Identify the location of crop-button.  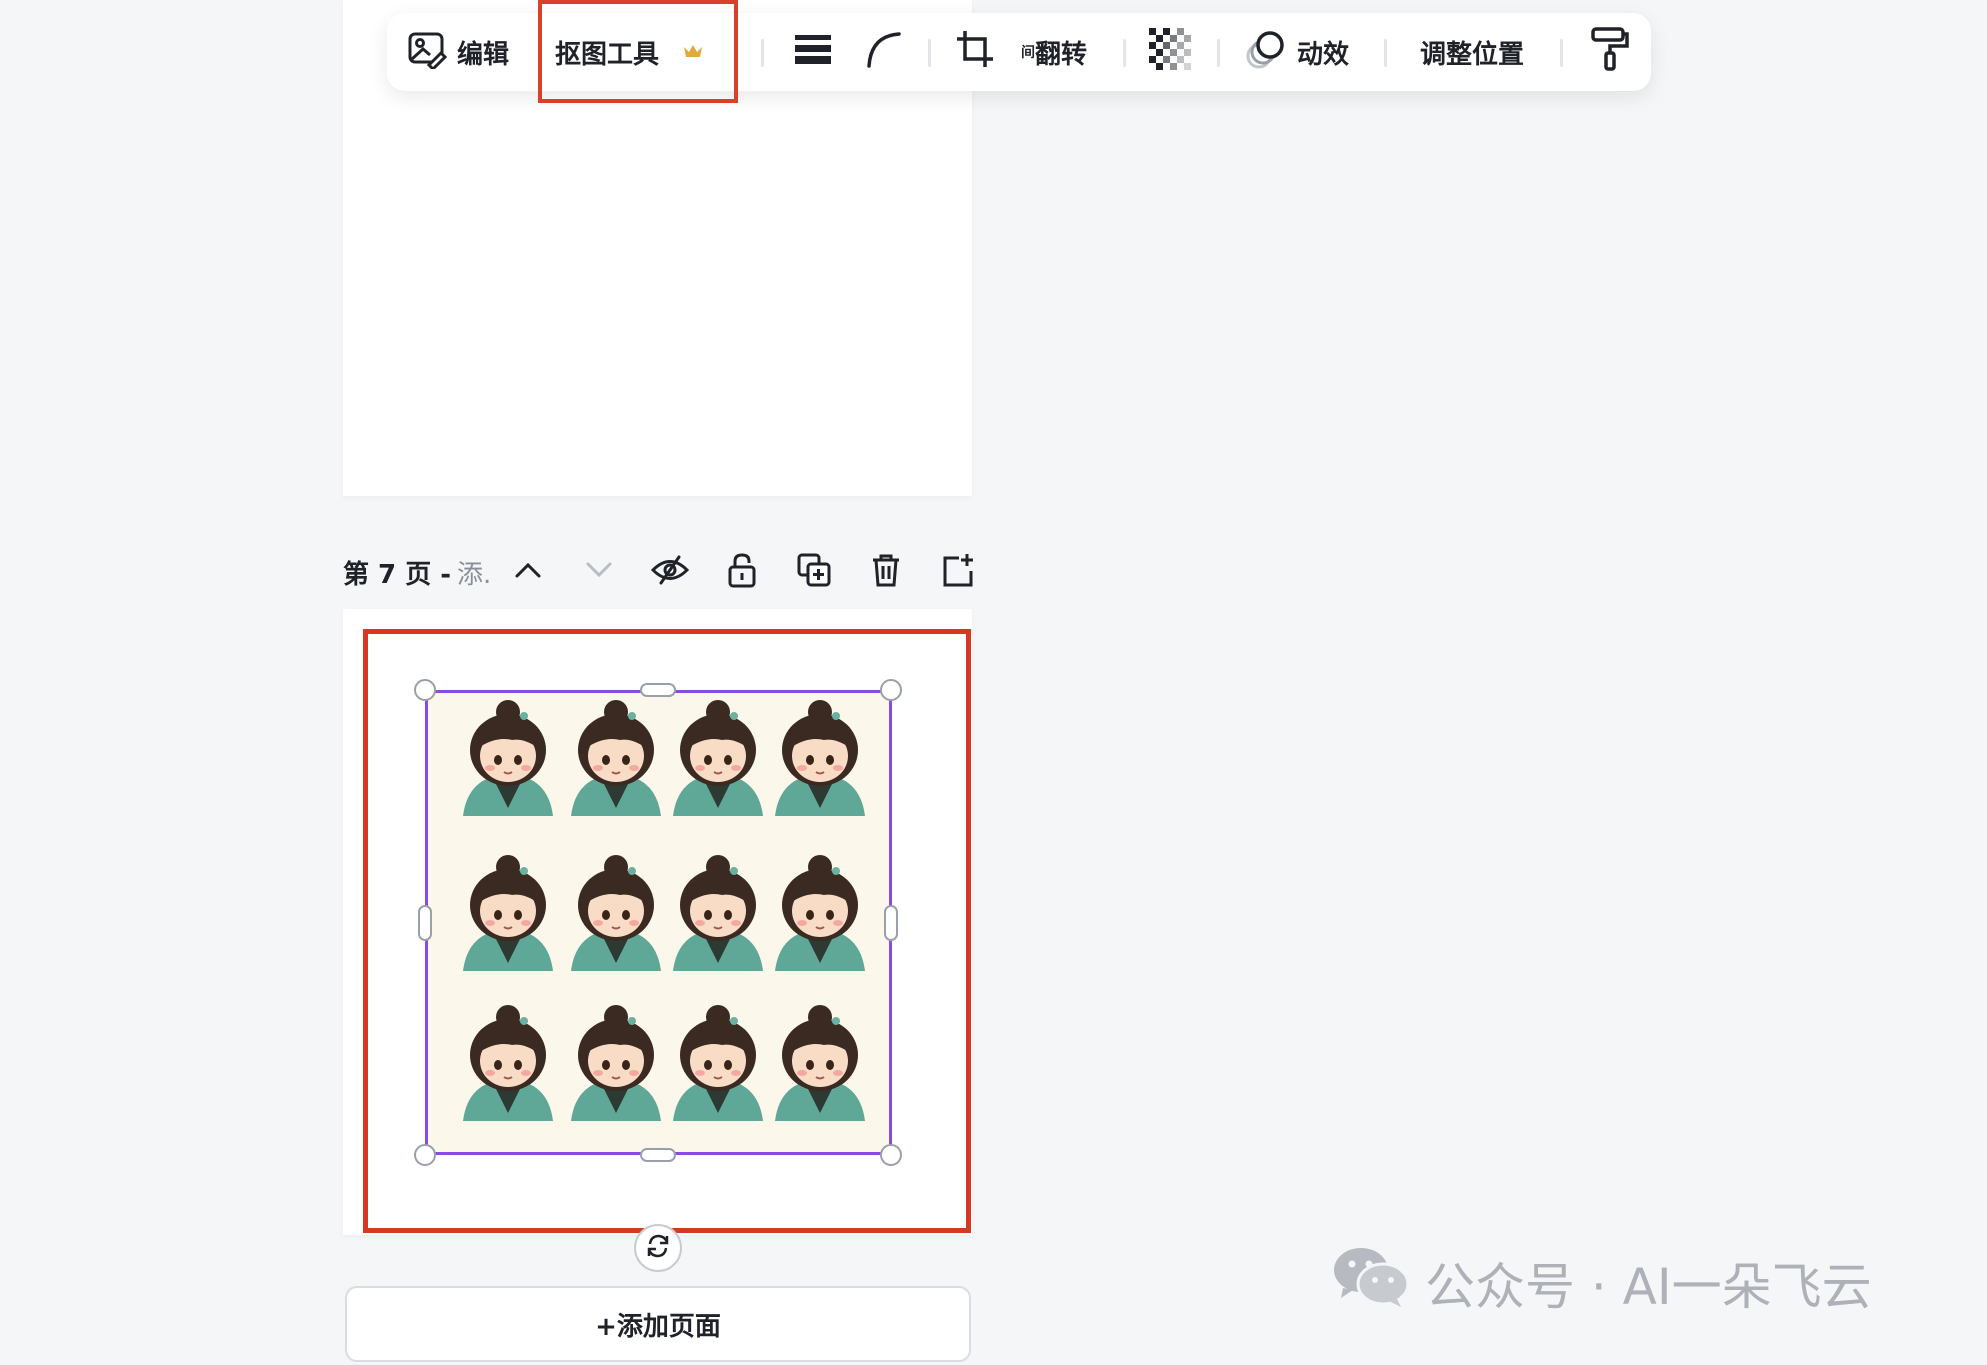
(975, 52).